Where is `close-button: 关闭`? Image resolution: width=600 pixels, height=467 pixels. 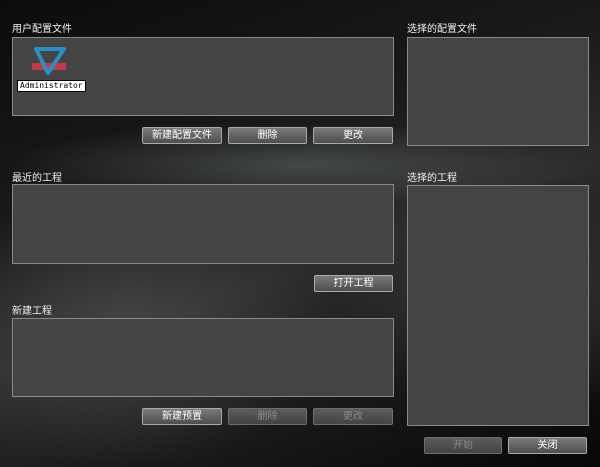 close-button: 关闭 is located at coordinates (547, 445).